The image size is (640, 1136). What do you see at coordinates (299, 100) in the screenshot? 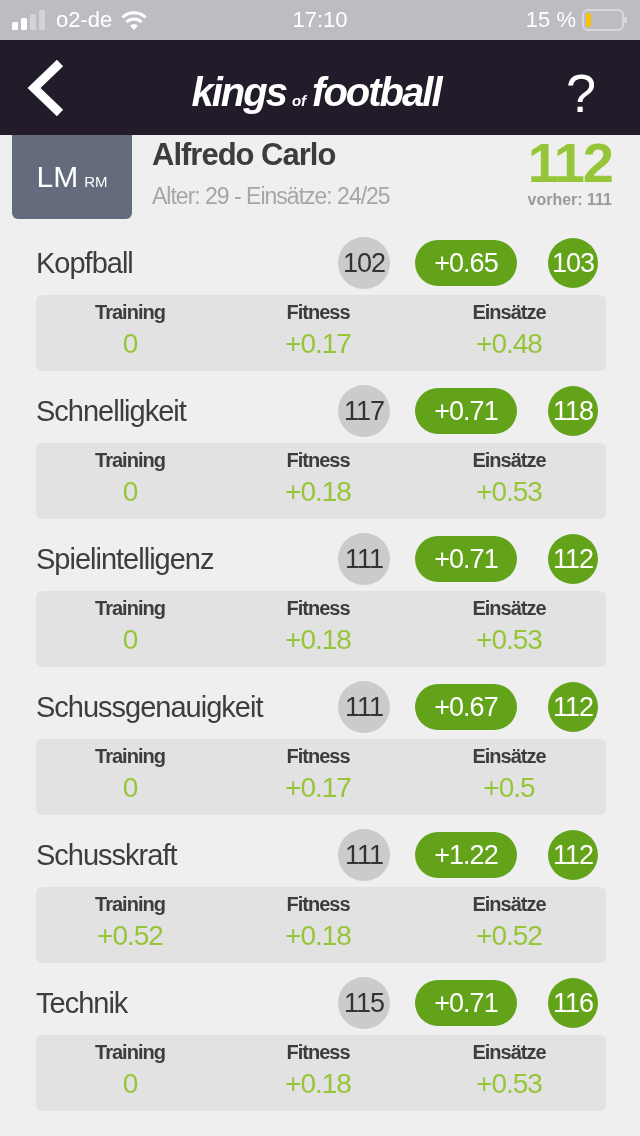
I see `logo-text: of` at bounding box center [299, 100].